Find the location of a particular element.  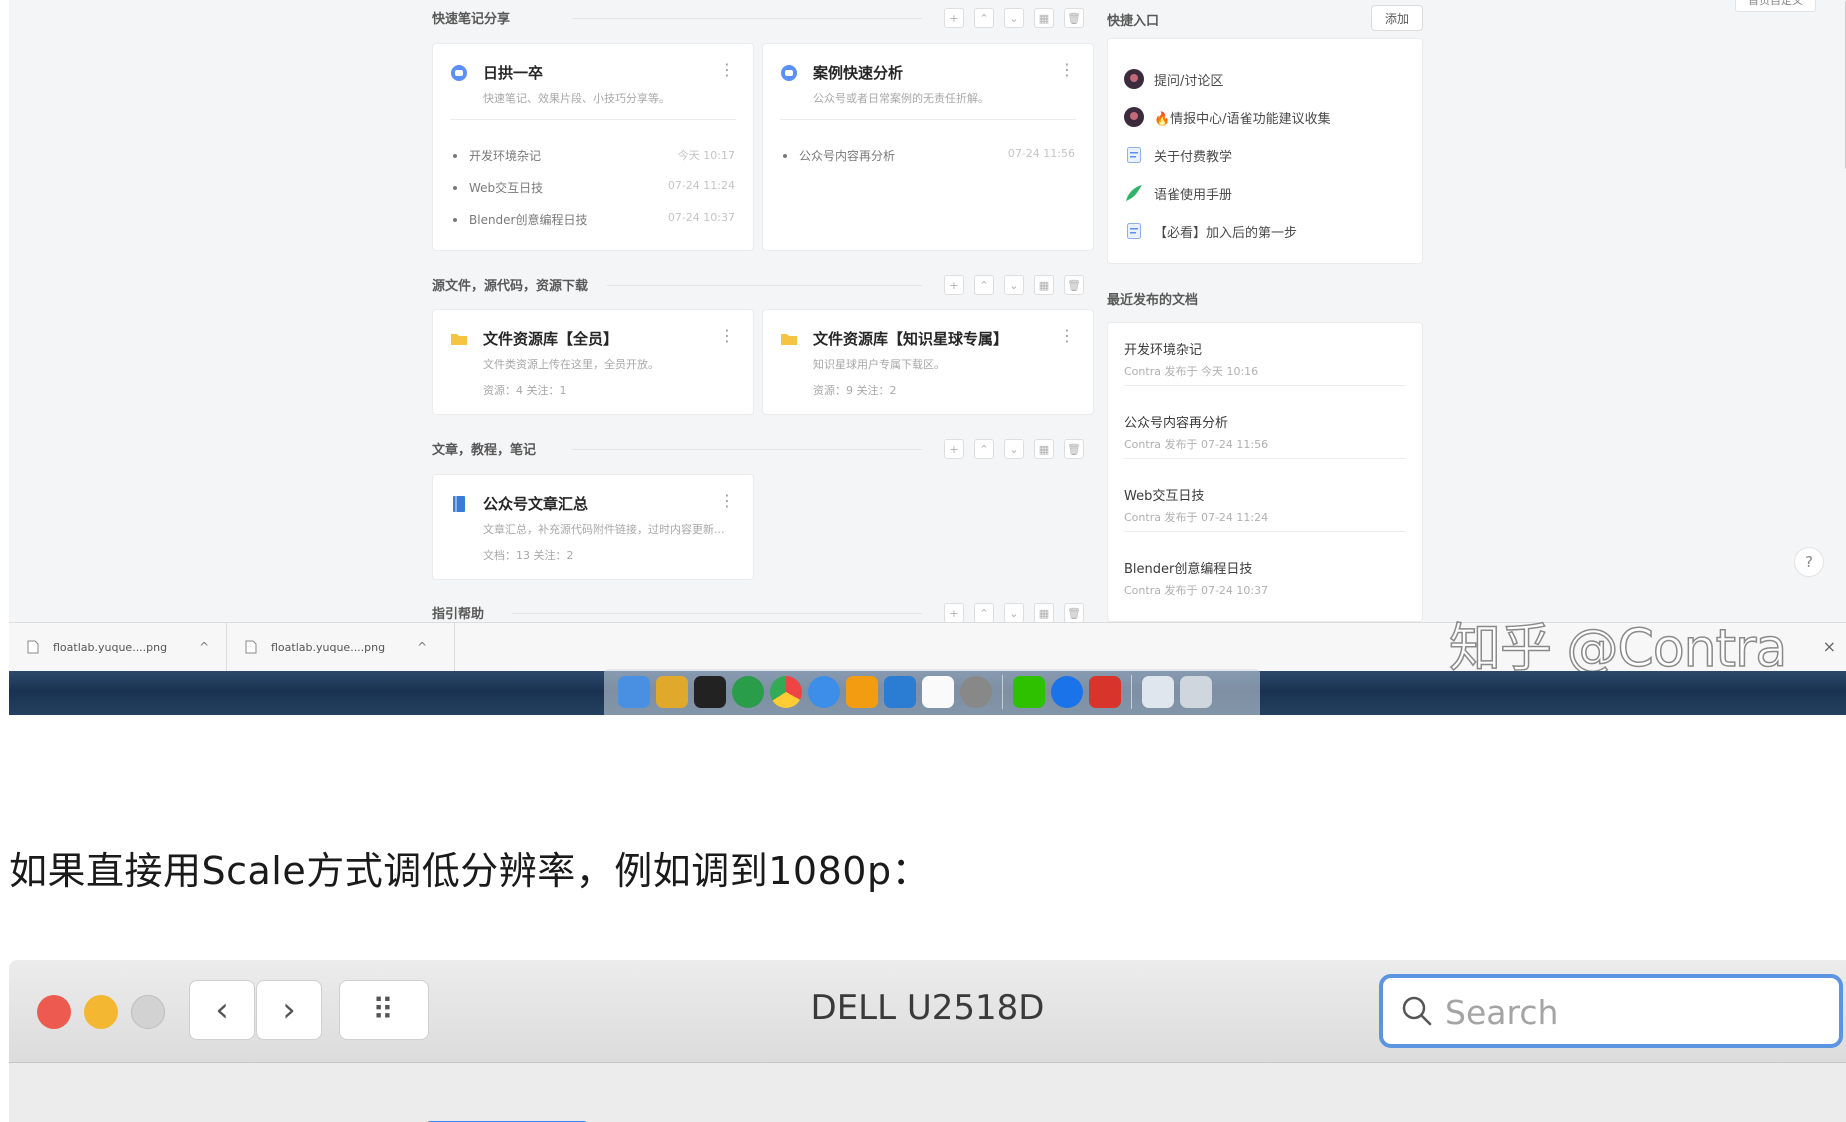

finder-icon is located at coordinates (634, 692).